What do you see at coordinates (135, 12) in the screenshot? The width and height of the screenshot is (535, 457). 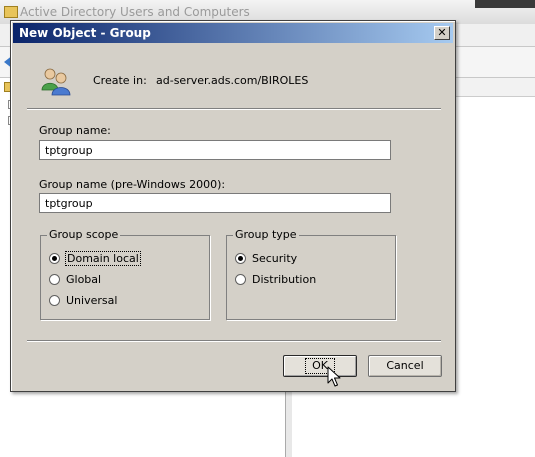 I see `background-window-title: Active Directory Users and Computers` at bounding box center [135, 12].